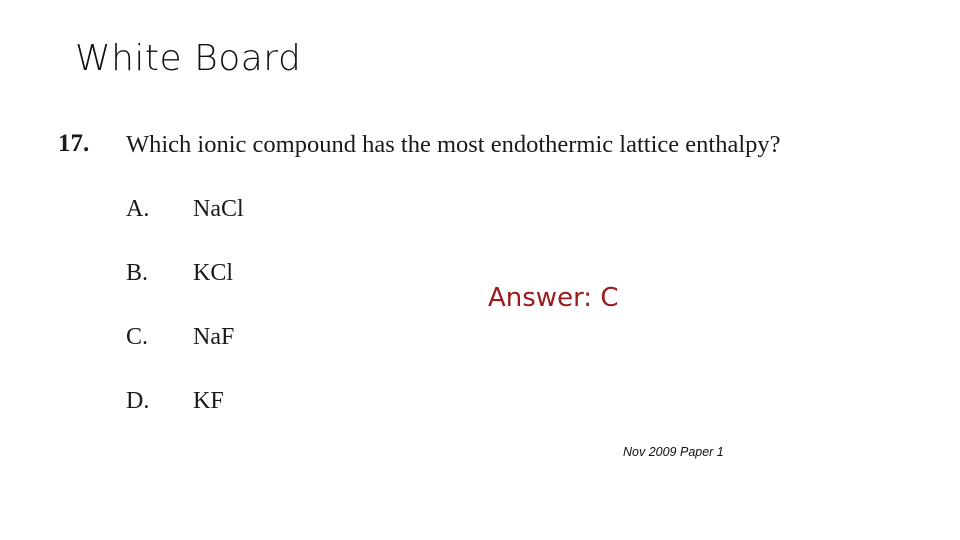 Image resolution: width=960 pixels, height=540 pixels. What do you see at coordinates (214, 337) in the screenshot?
I see `option-text: NaF` at bounding box center [214, 337].